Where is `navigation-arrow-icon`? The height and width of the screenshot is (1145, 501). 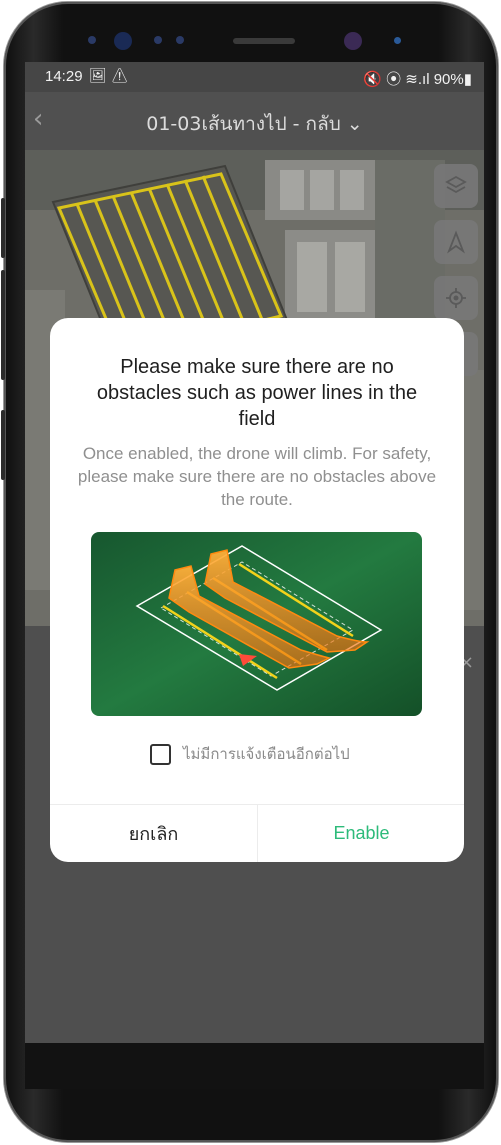
navigation-arrow-icon is located at coordinates (456, 242).